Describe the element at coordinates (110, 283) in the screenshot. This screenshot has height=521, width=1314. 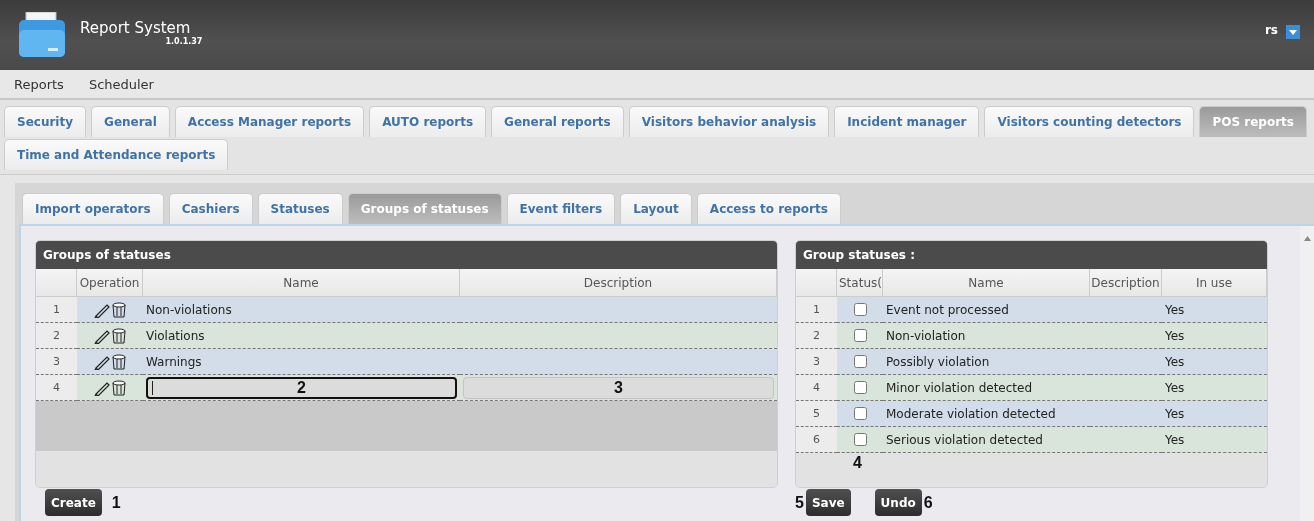
I see `column-header: Operation` at that location.